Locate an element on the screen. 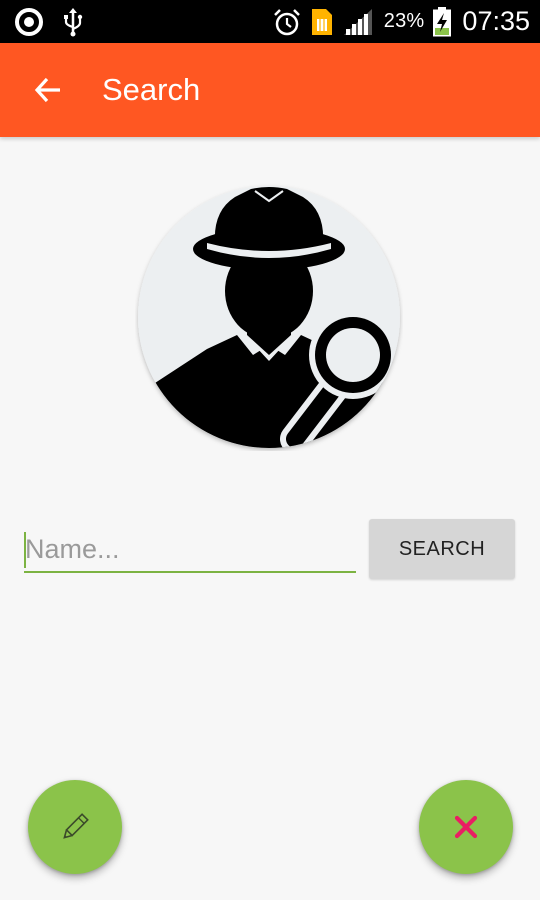 The height and width of the screenshot is (900, 540). alarm-icon is located at coordinates (287, 22).